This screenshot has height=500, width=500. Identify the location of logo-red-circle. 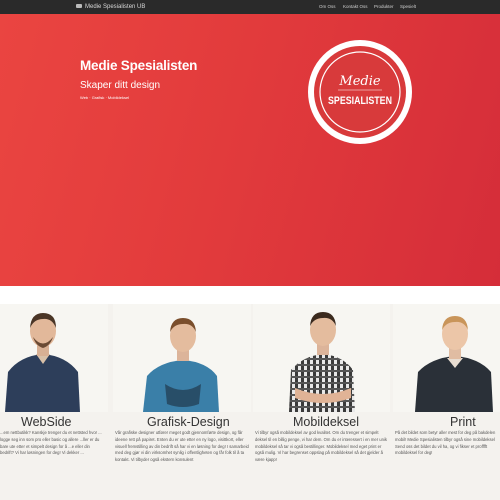
(360, 92).